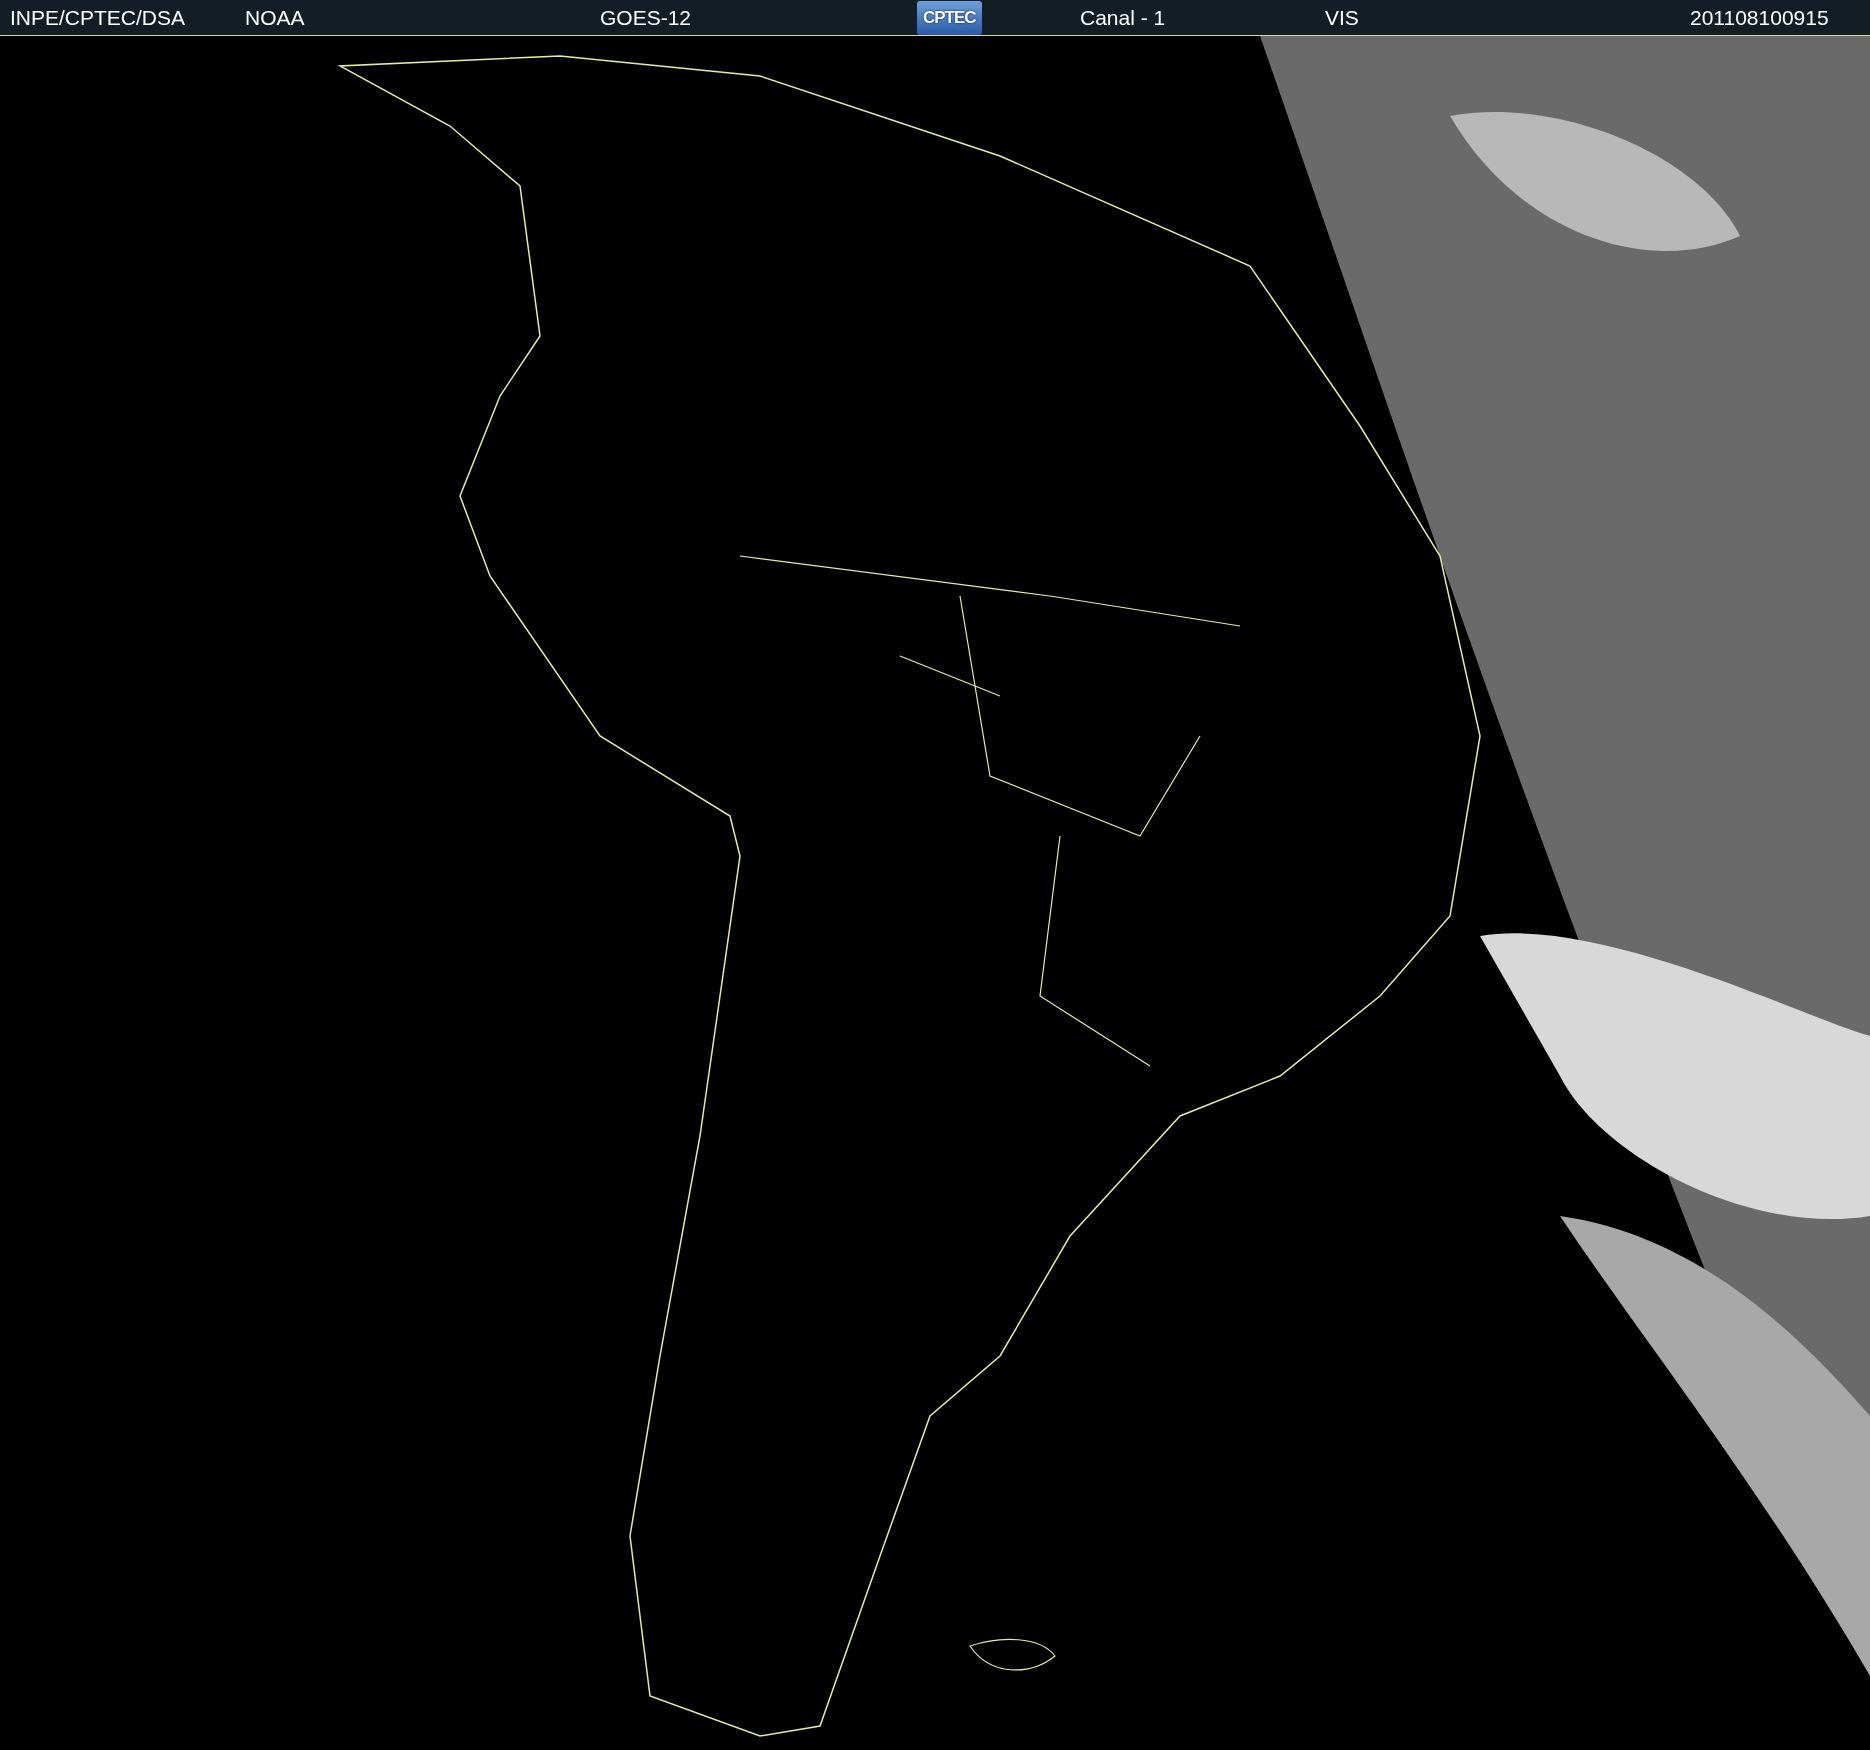 The image size is (1870, 1750). Describe the element at coordinates (1342, 17) in the screenshot. I see `header-label: VIS` at that location.